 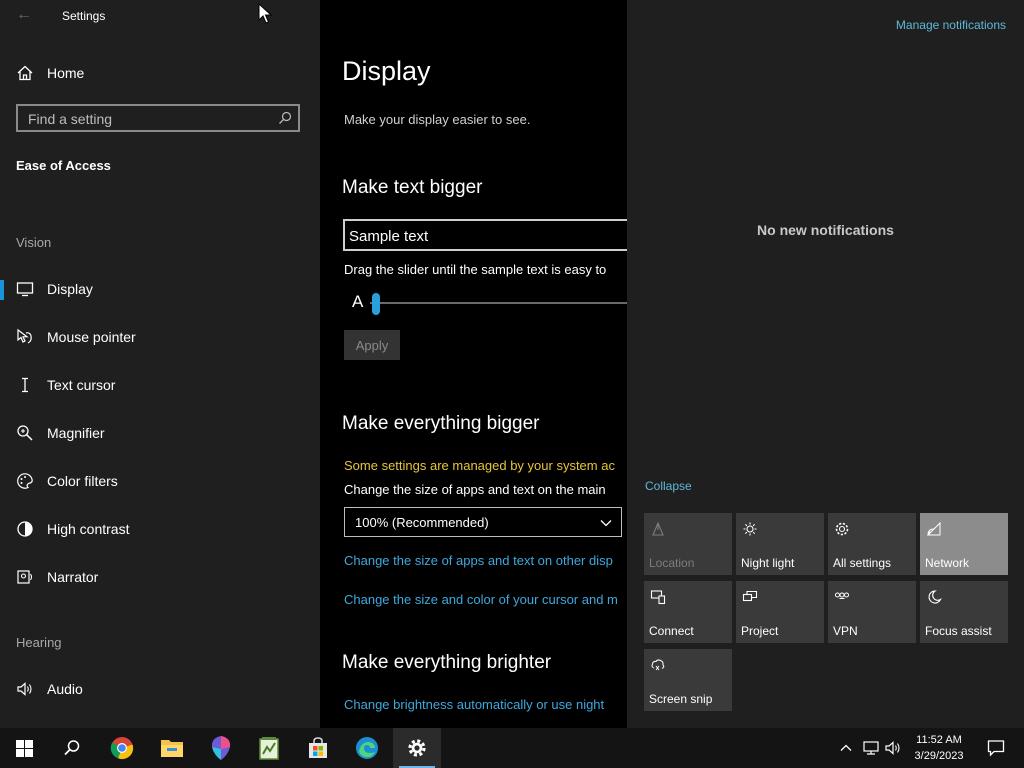 What do you see at coordinates (512, 748) in the screenshot?
I see `taskbar: 11:52 AM 3/29/2023` at bounding box center [512, 748].